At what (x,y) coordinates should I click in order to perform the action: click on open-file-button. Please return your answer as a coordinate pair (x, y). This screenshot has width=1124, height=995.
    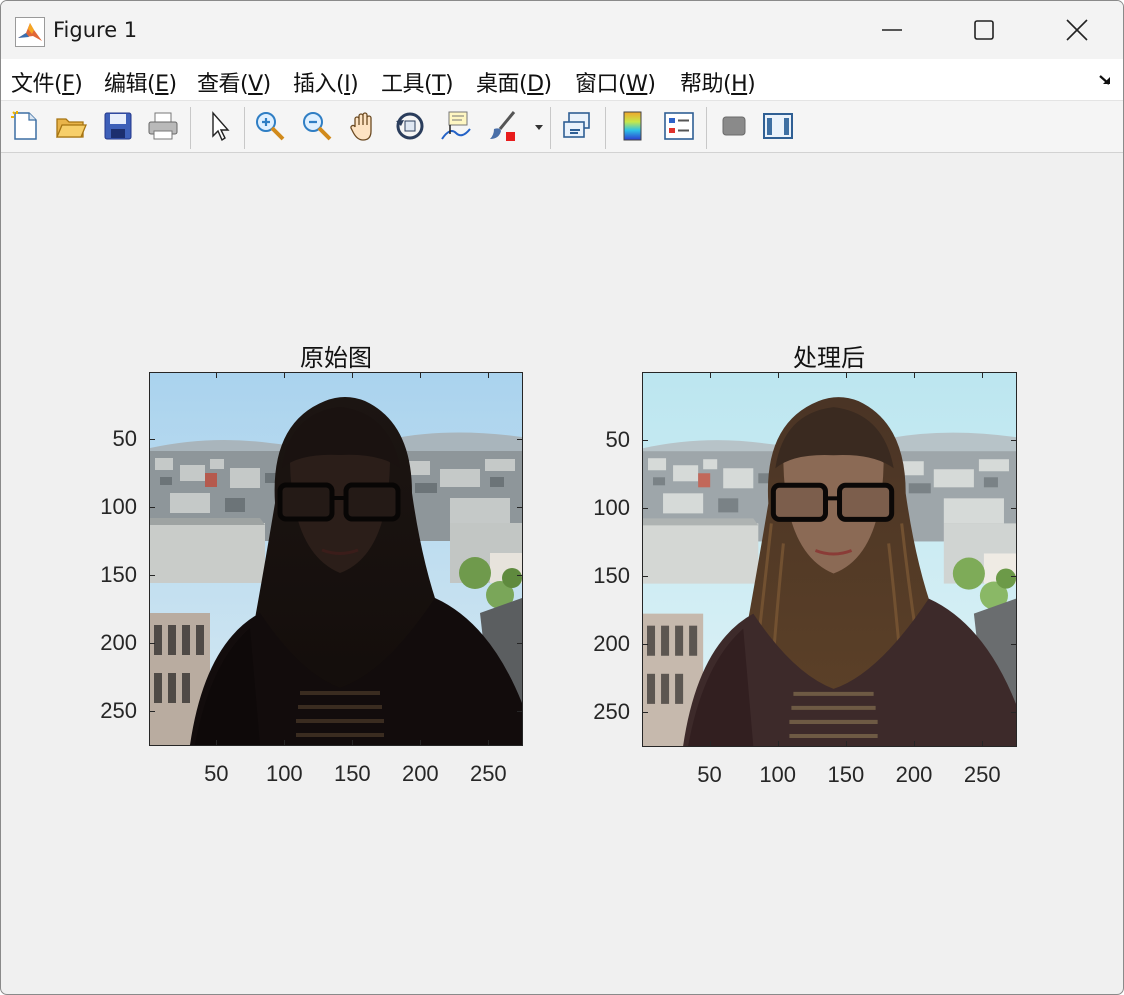
    Looking at the image, I should click on (71, 126).